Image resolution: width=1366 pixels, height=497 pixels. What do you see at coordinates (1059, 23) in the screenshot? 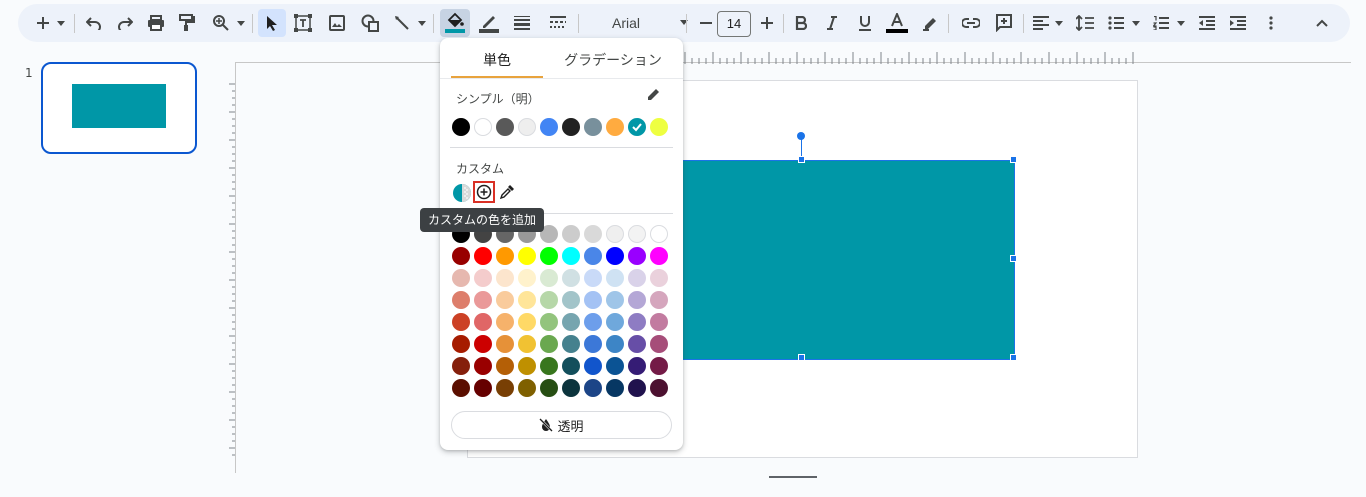
I see `align-dropdown-icon` at bounding box center [1059, 23].